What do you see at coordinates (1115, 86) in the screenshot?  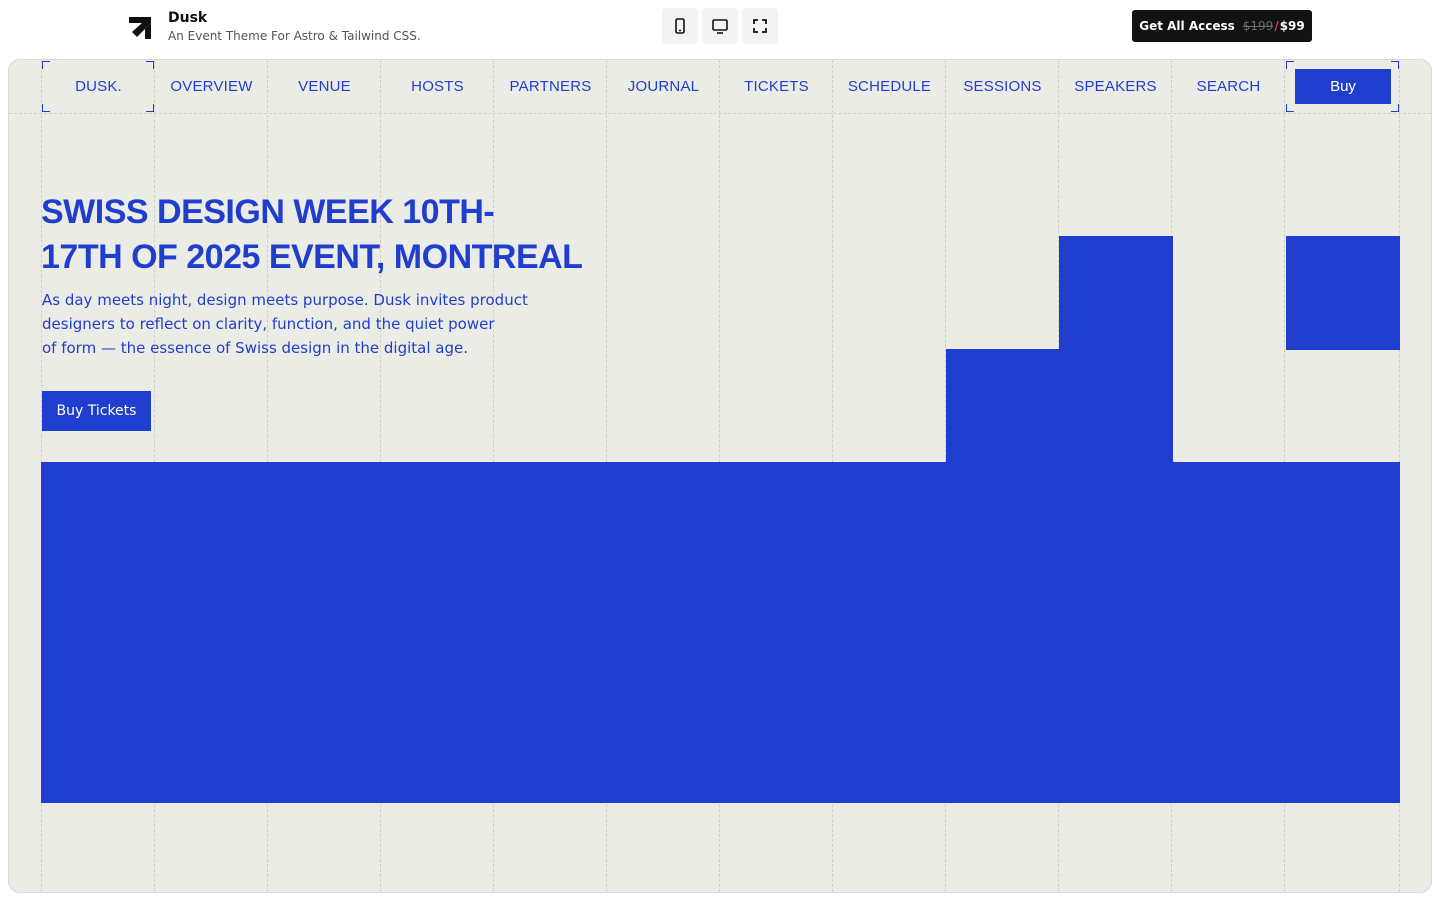 I see `nav-item-speakers: SPEAKERS` at bounding box center [1115, 86].